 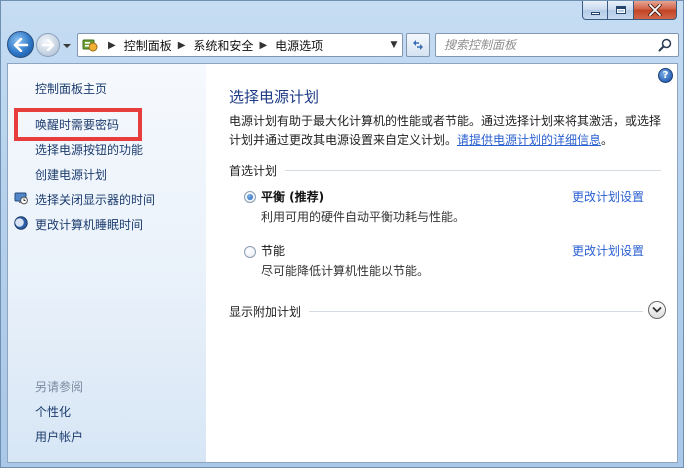 I want to click on preferred-plans-label: 首选计划, so click(x=253, y=171).